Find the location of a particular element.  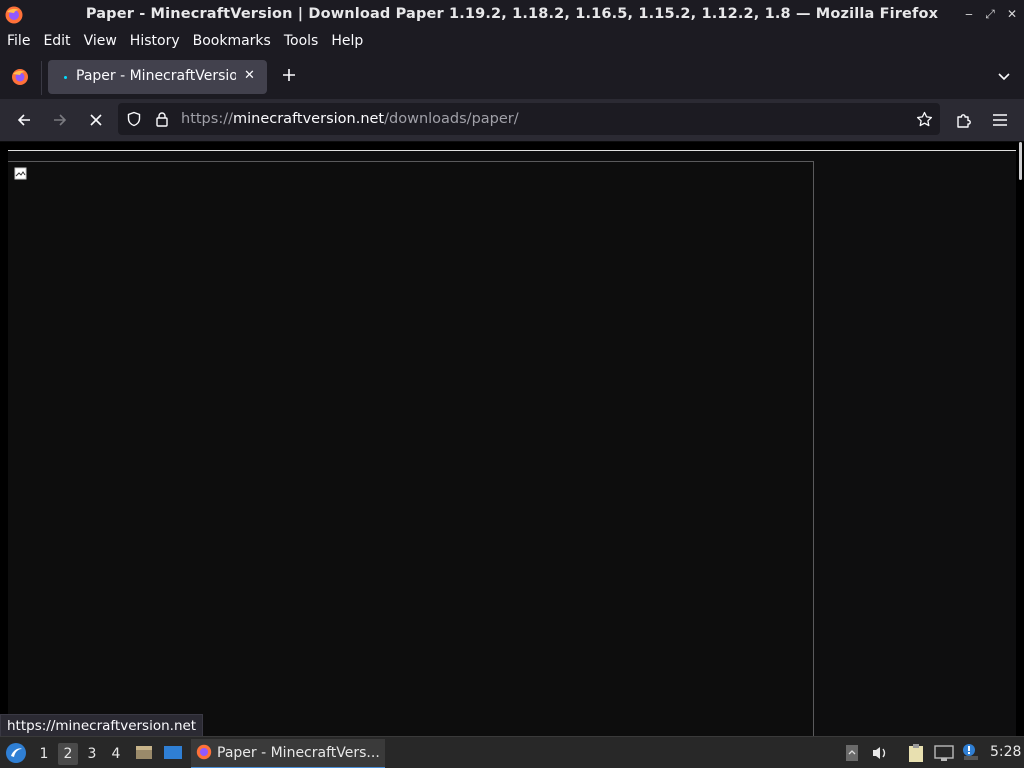

file-manager-icon is located at coordinates (144, 752).